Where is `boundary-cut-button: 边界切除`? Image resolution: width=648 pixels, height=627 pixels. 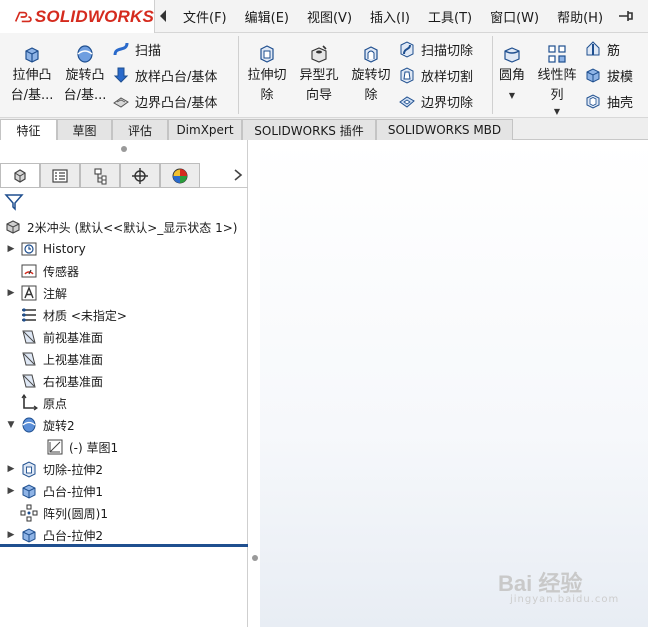 boundary-cut-button: 边界切除 is located at coordinates (435, 101).